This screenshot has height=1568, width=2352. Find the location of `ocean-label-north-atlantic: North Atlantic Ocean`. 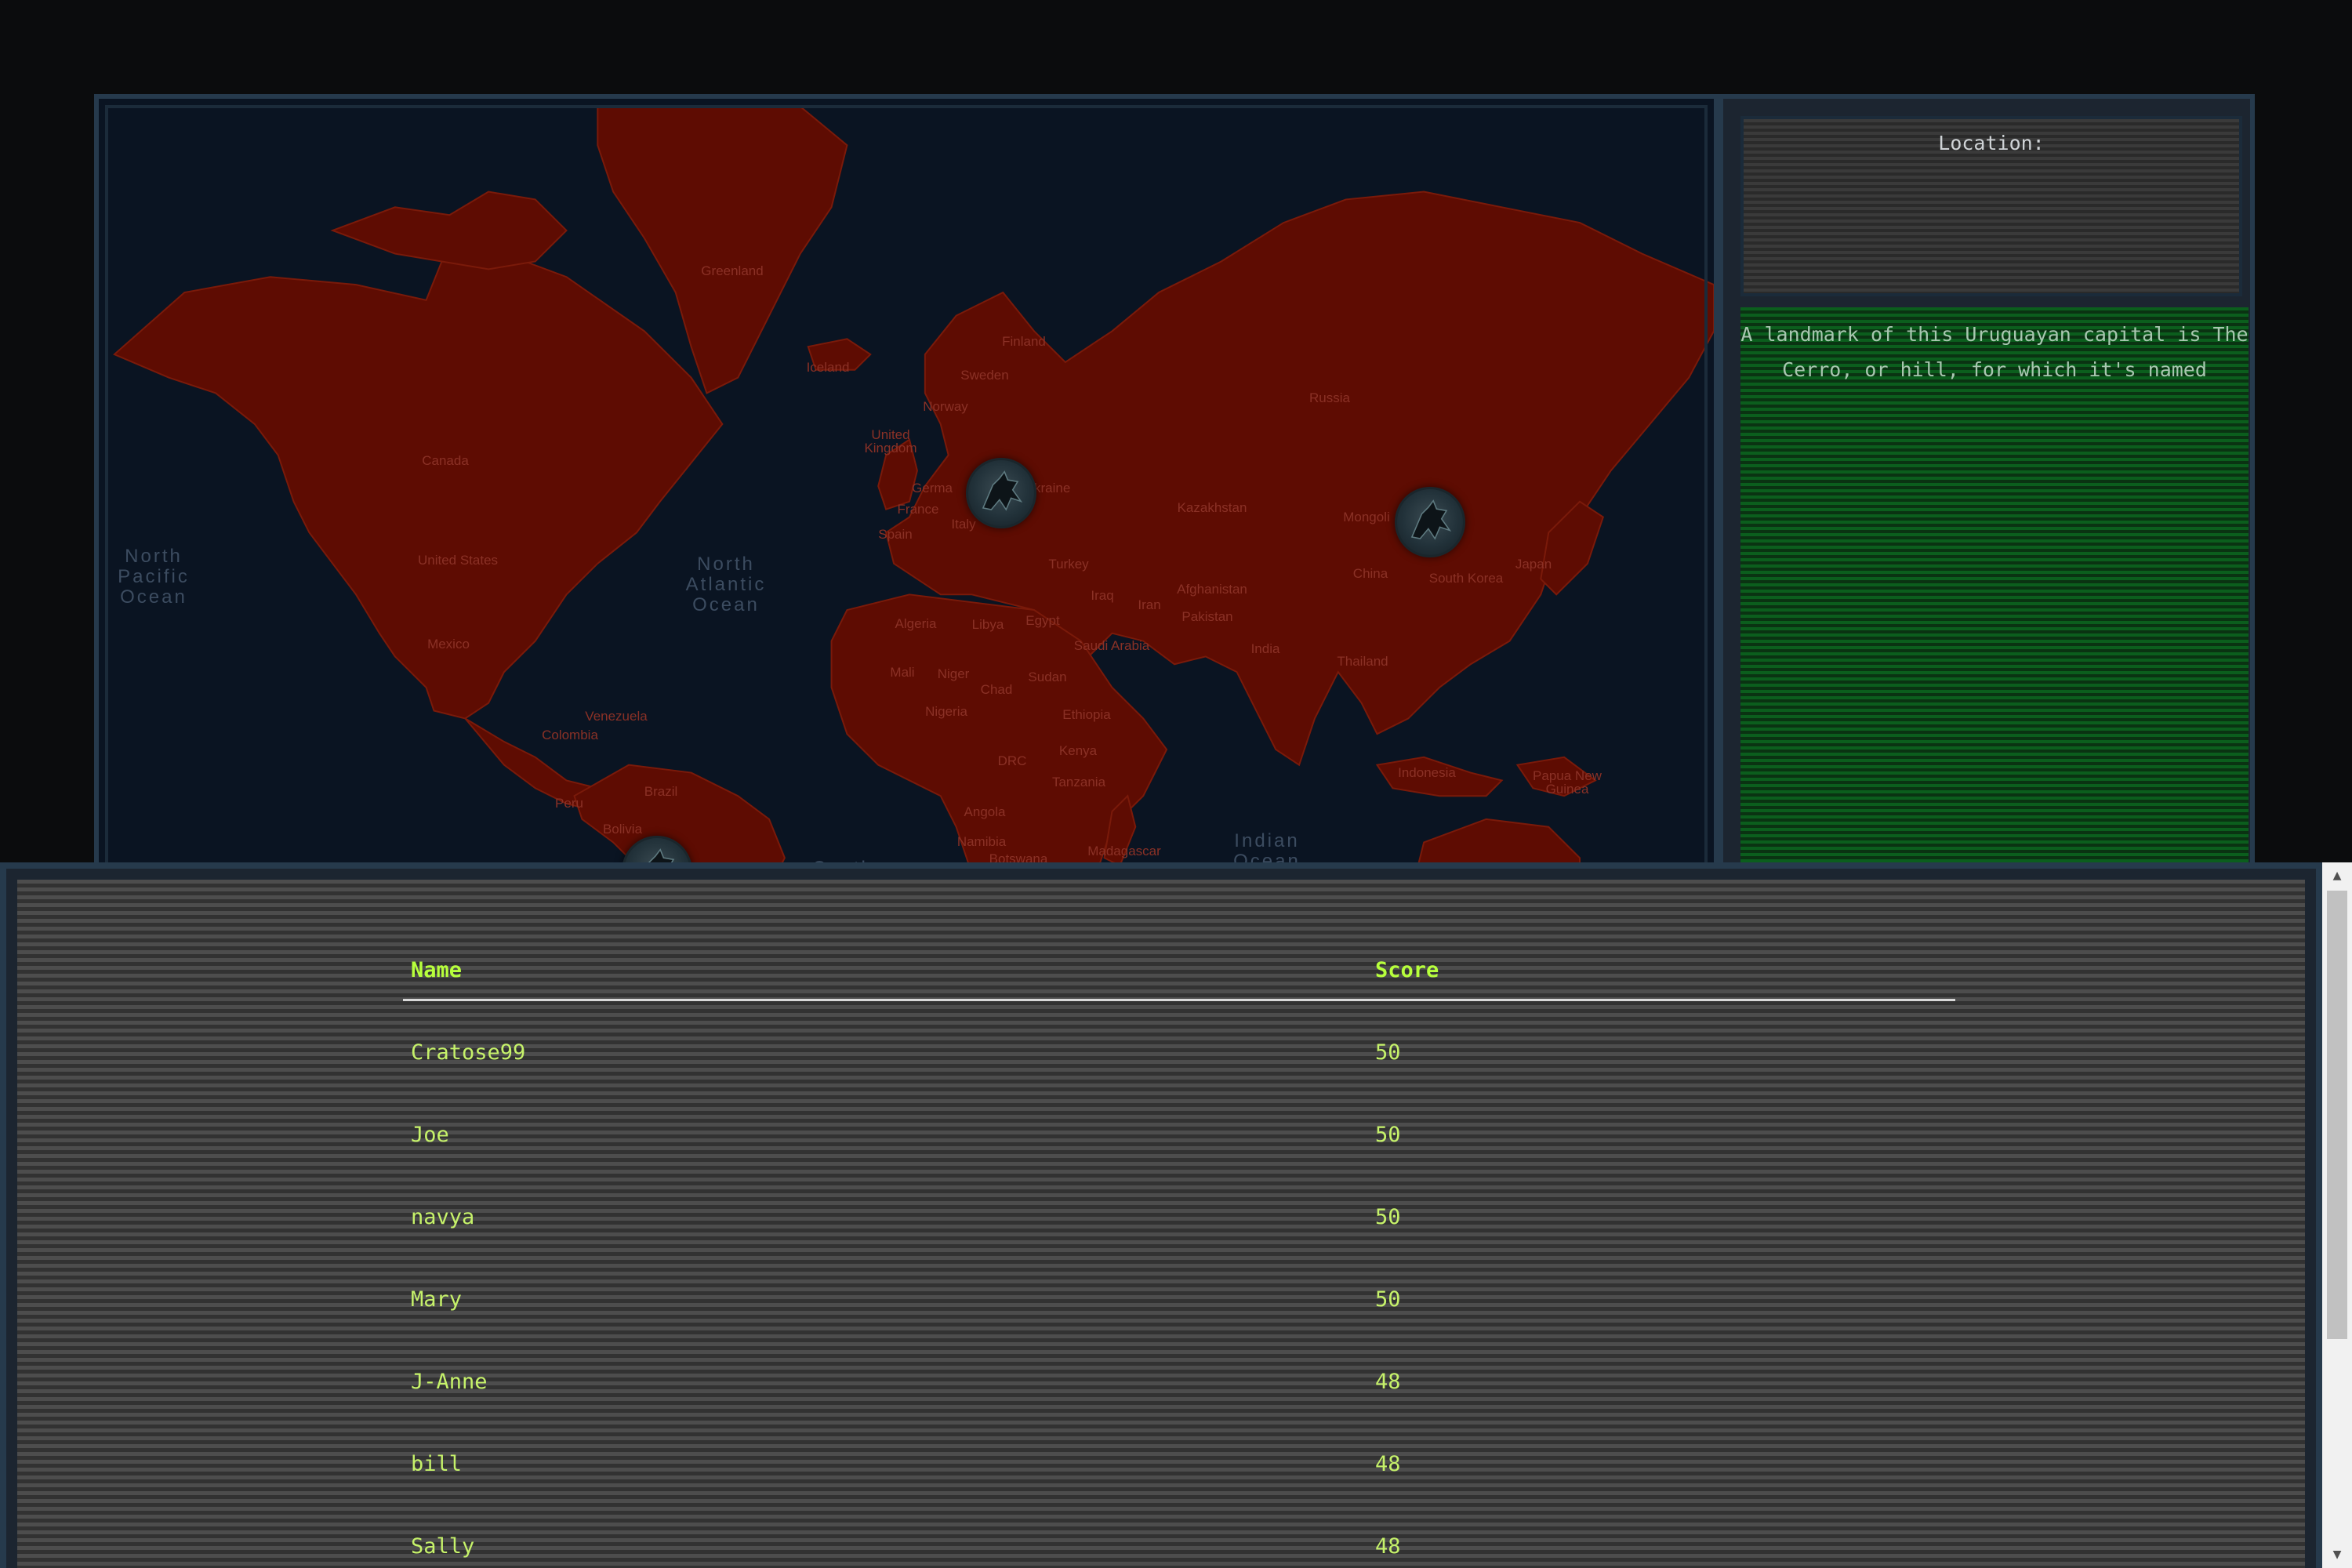

ocean-label-north-atlantic: North Atlantic Ocean is located at coordinates (726, 584).